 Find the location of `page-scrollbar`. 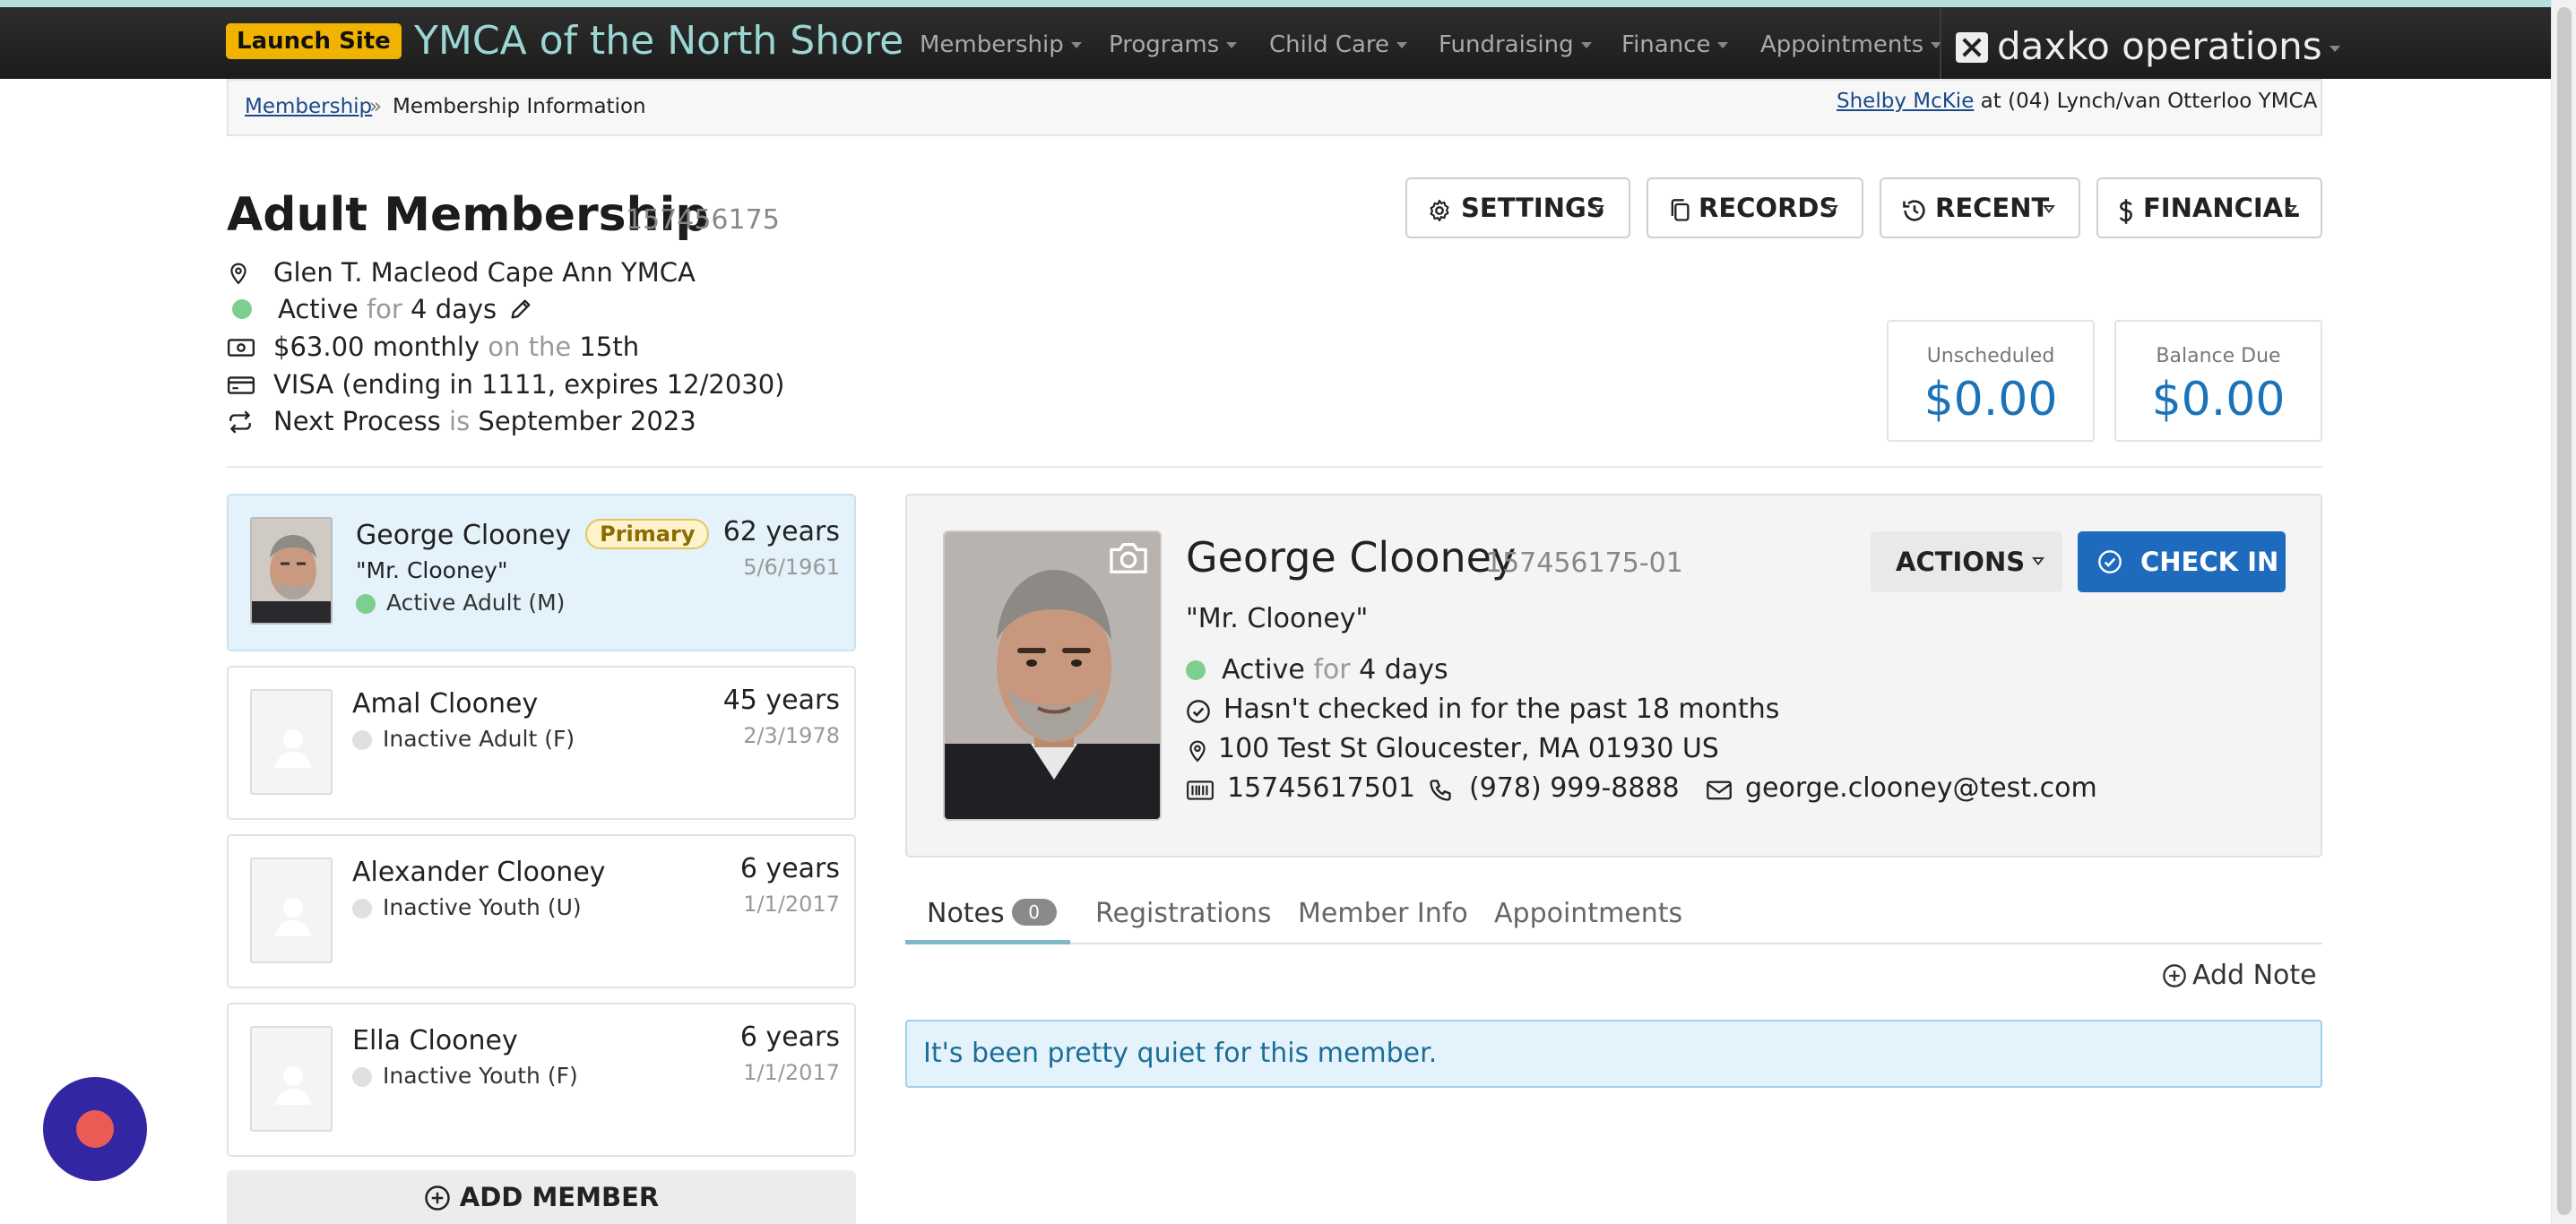

page-scrollbar is located at coordinates (2563, 612).